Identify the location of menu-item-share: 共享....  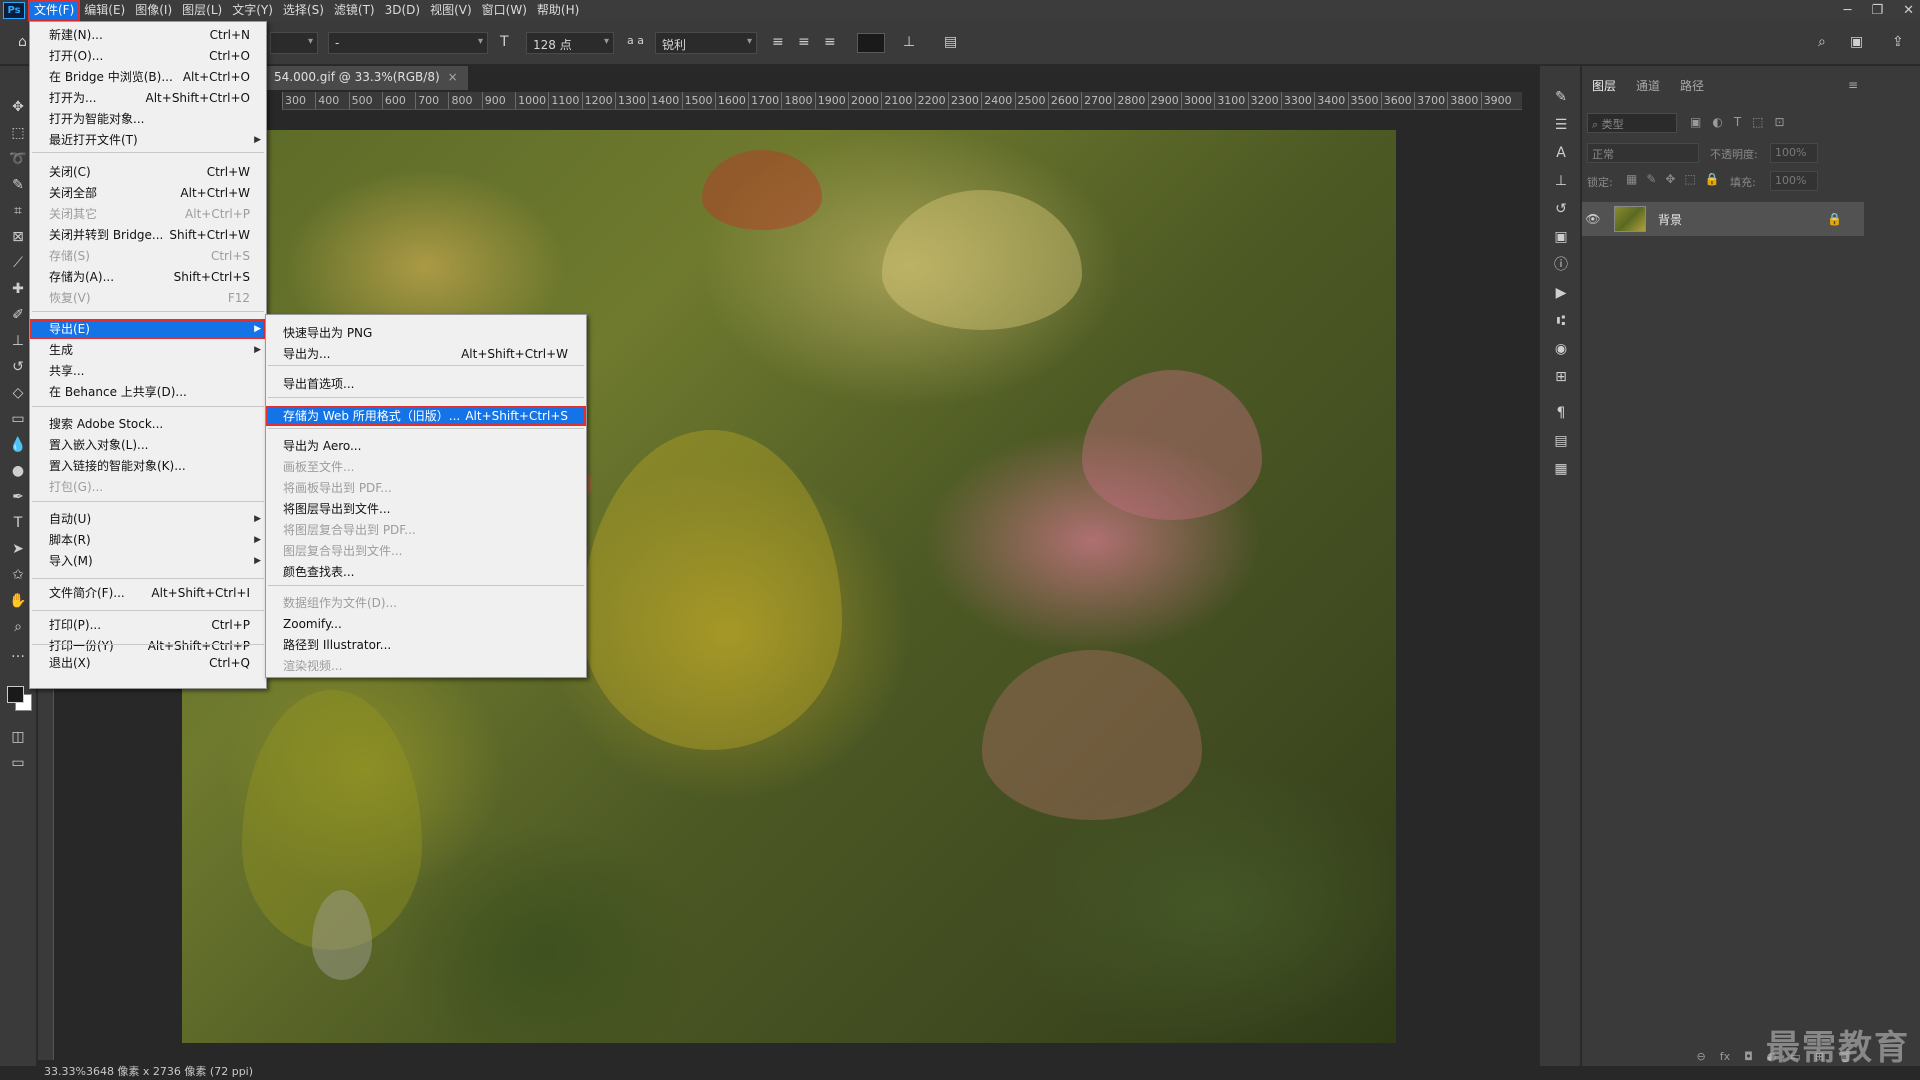
(148, 371).